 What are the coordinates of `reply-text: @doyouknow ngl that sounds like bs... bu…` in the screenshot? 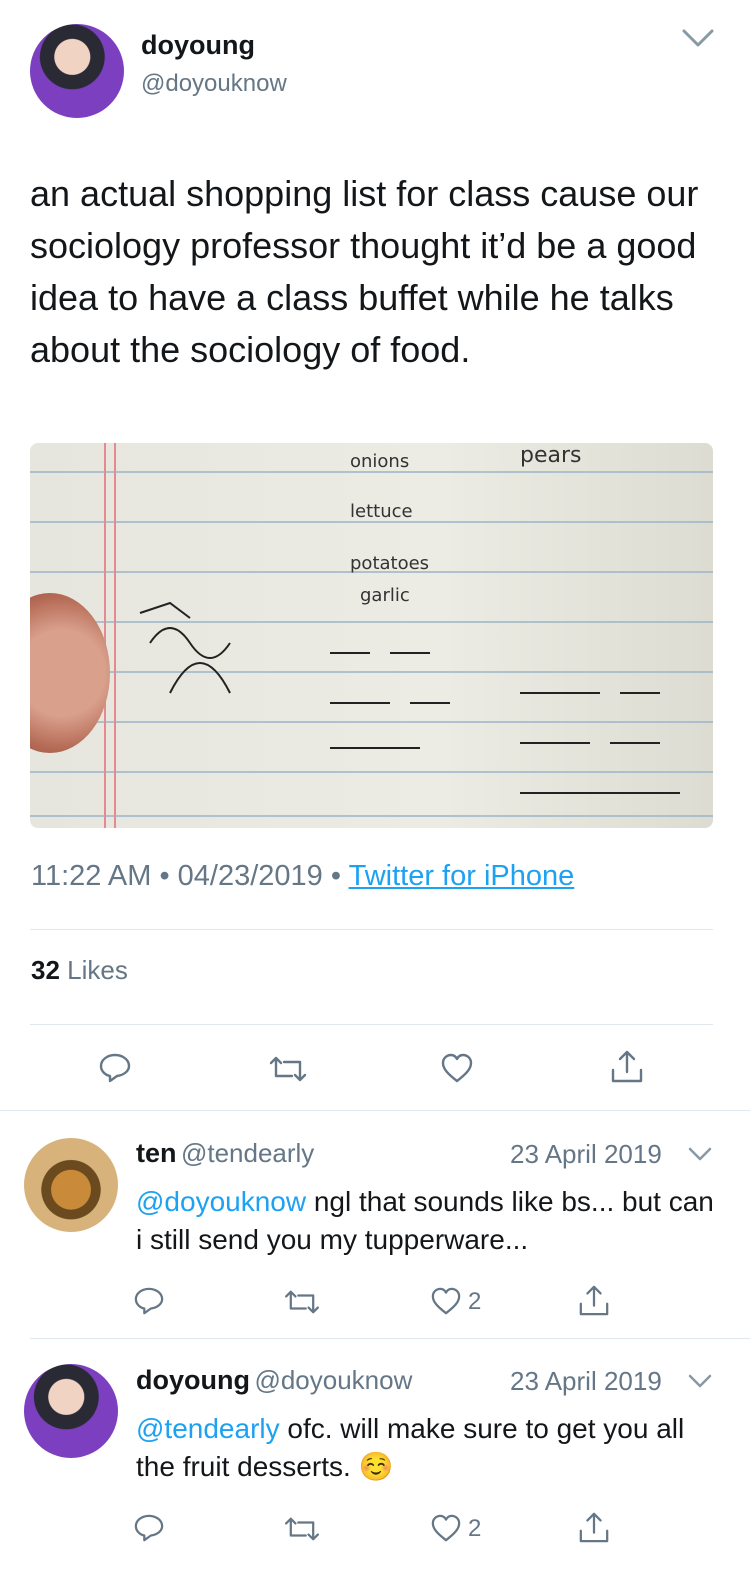 It's located at (431, 1221).